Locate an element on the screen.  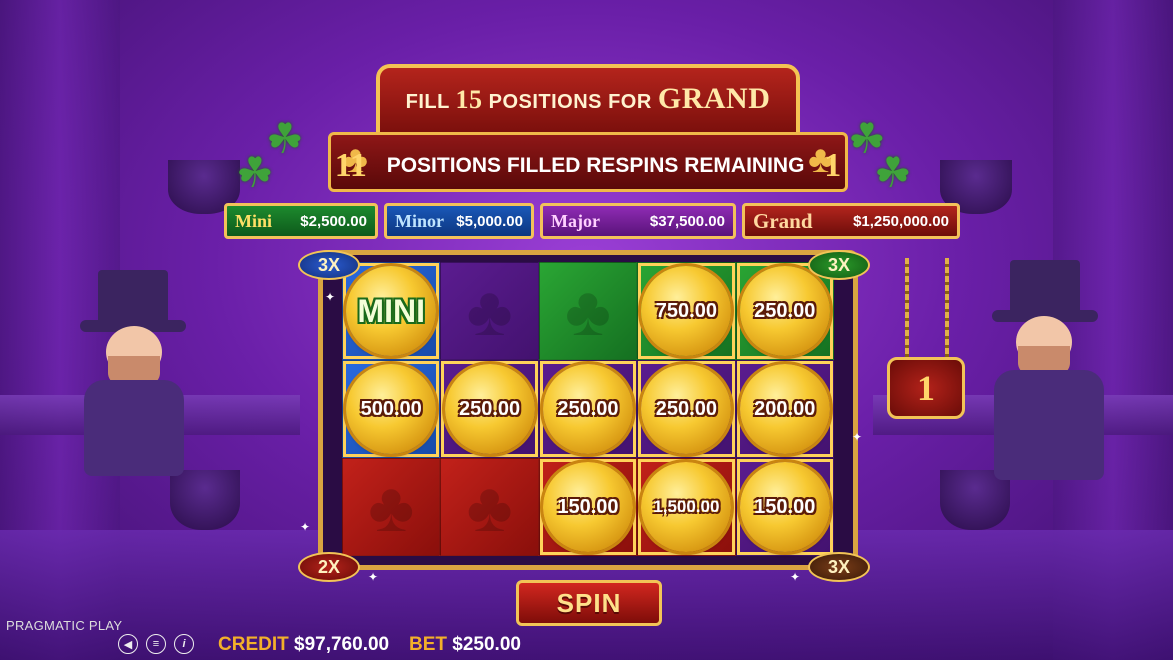
grand-goal-text: FILL 15 POSITIONS FOR GRAND is located at coordinates (588, 99).